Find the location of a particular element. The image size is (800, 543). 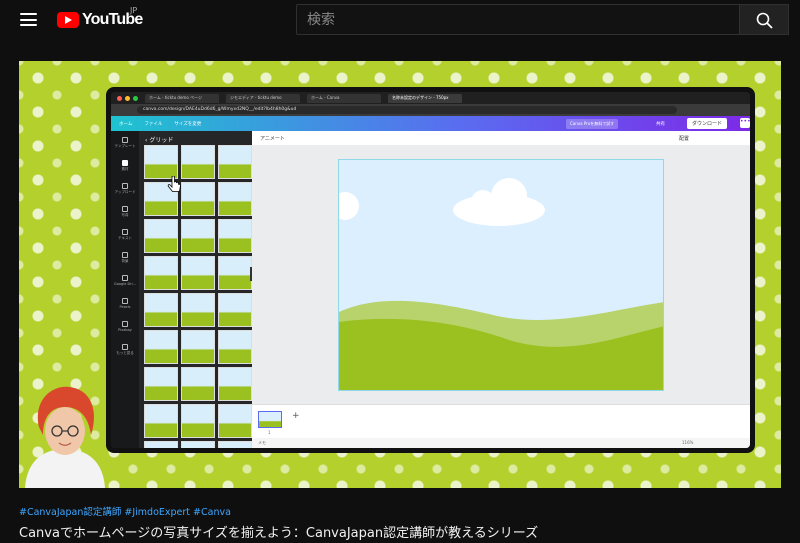

rail-item: 素材 is located at coordinates (125, 165).